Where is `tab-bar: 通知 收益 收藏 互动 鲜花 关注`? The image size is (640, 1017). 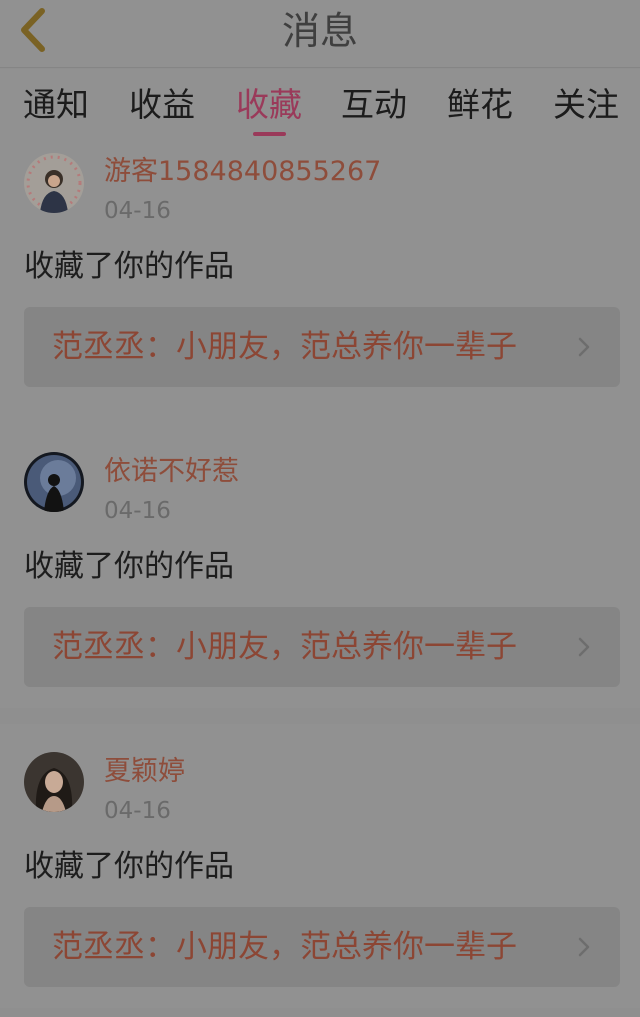 tab-bar: 通知 收益 收藏 互动 鲜花 关注 is located at coordinates (320, 105).